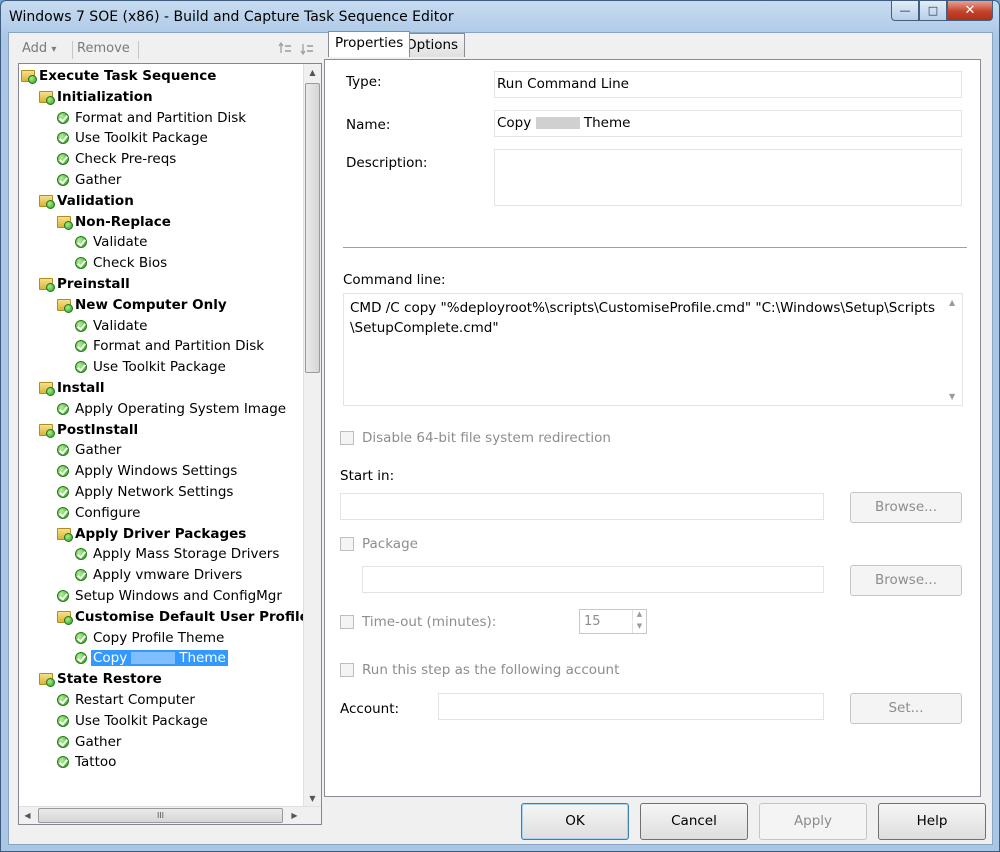  Describe the element at coordinates (728, 123) in the screenshot. I see `name-field: Copy Theme` at that location.